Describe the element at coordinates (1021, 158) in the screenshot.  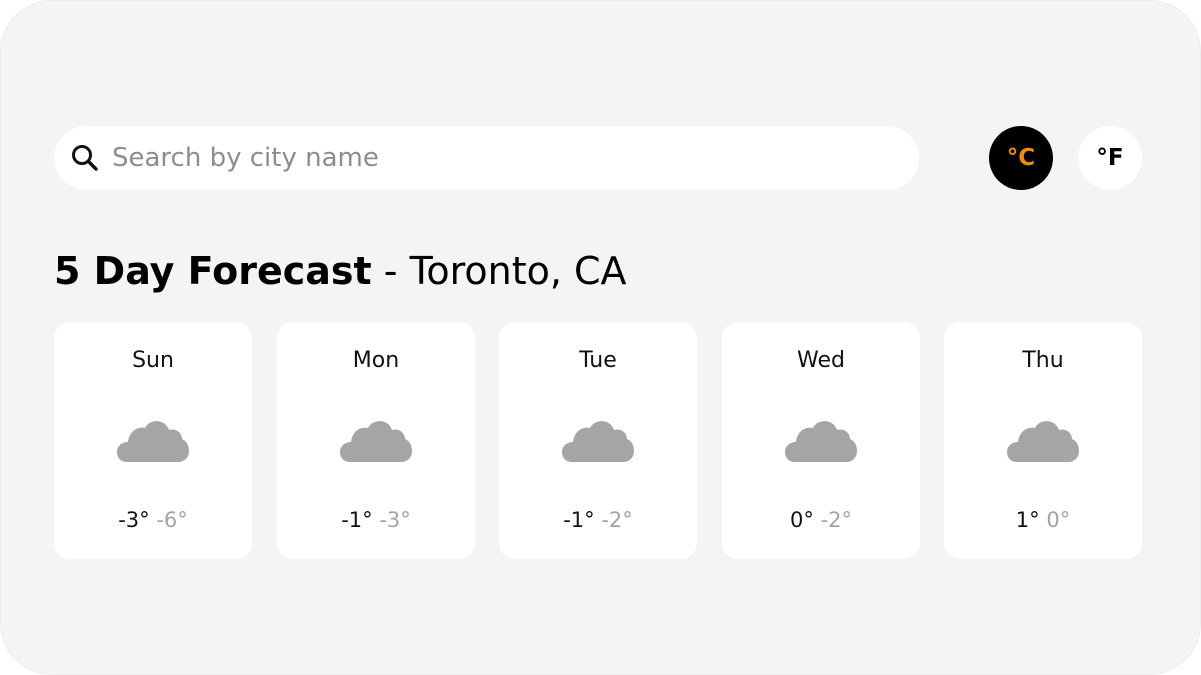
I see `celsius-button: °C` at that location.